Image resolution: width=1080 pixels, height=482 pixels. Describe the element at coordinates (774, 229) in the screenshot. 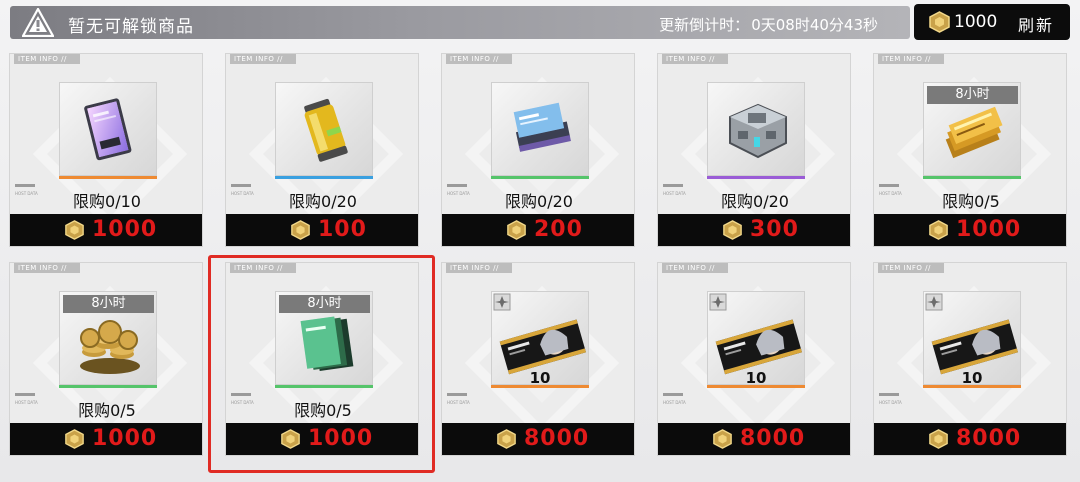

I see `item-price: 300` at that location.